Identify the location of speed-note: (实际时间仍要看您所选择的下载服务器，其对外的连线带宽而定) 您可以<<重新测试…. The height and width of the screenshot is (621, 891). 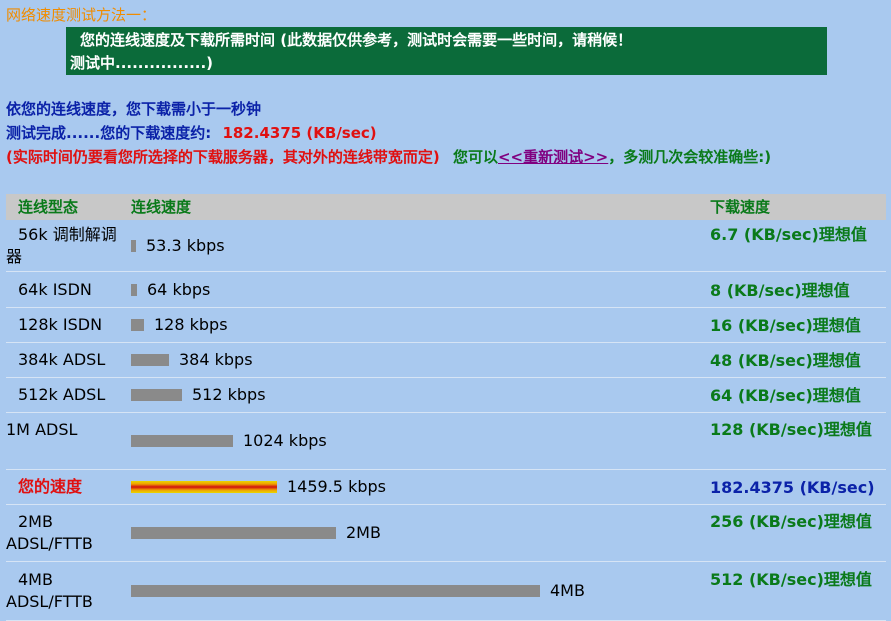
(446, 157).